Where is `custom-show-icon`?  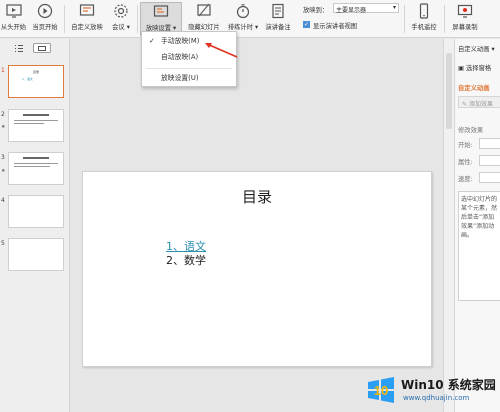 custom-show-icon is located at coordinates (87, 10).